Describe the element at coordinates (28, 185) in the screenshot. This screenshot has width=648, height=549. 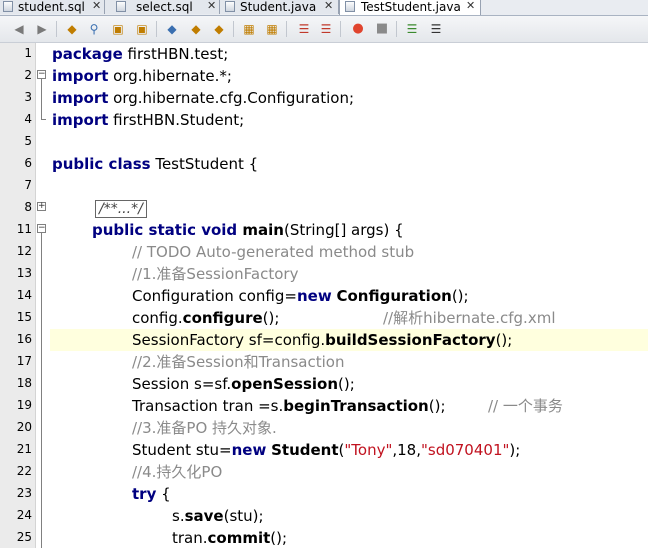
I see `line-number: 7` at that location.